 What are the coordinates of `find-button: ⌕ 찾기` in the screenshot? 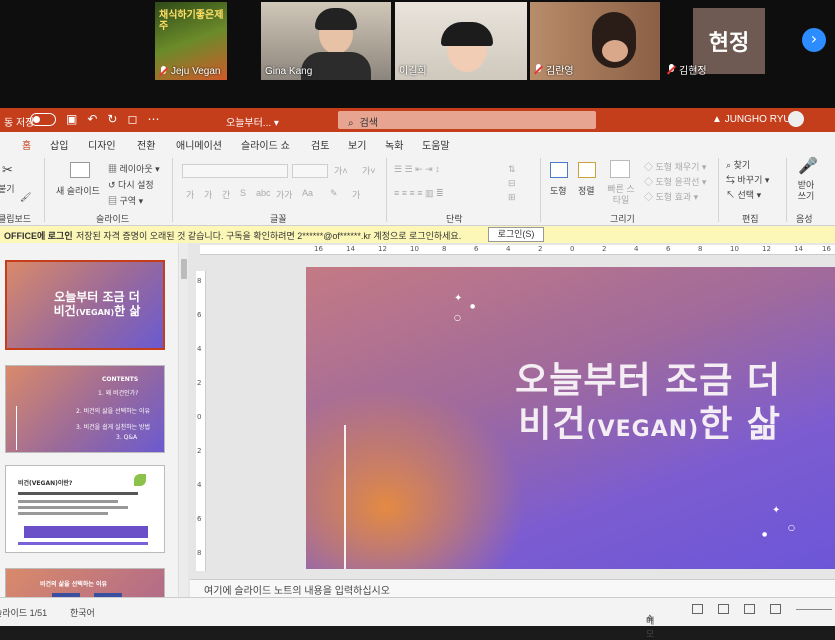 It's located at (738, 164).